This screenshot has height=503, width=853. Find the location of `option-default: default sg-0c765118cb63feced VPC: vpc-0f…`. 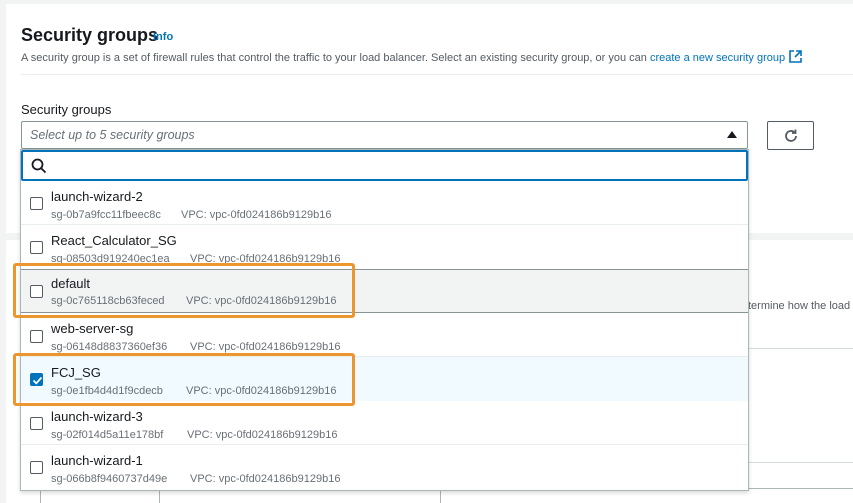

option-default: default sg-0c765118cb63feced VPC: vpc-0f… is located at coordinates (384, 291).